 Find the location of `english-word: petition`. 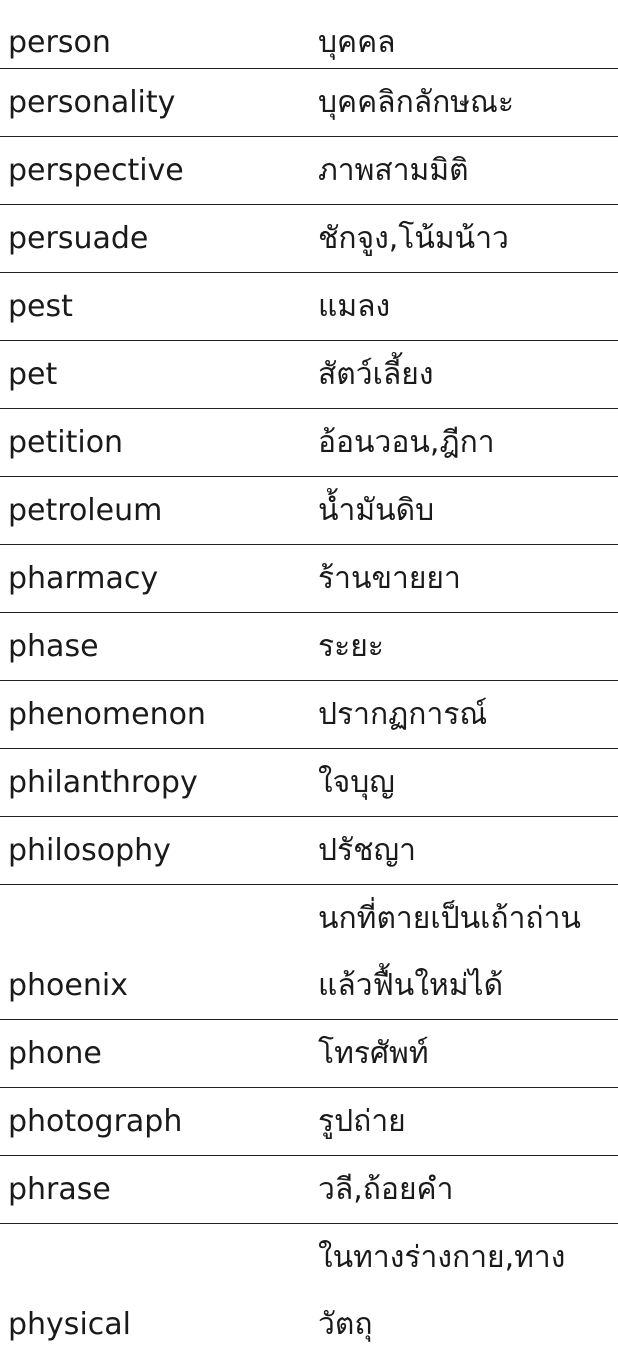

english-word: petition is located at coordinates (155, 441).